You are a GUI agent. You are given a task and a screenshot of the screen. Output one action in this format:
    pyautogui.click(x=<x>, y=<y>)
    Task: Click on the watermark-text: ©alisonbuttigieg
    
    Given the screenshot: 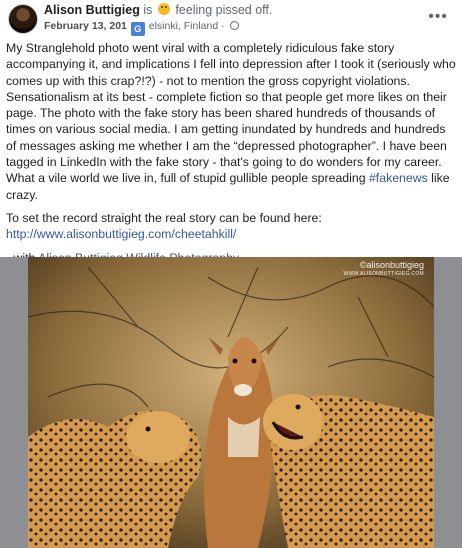 What is the action you would take?
    pyautogui.click(x=391, y=265)
    